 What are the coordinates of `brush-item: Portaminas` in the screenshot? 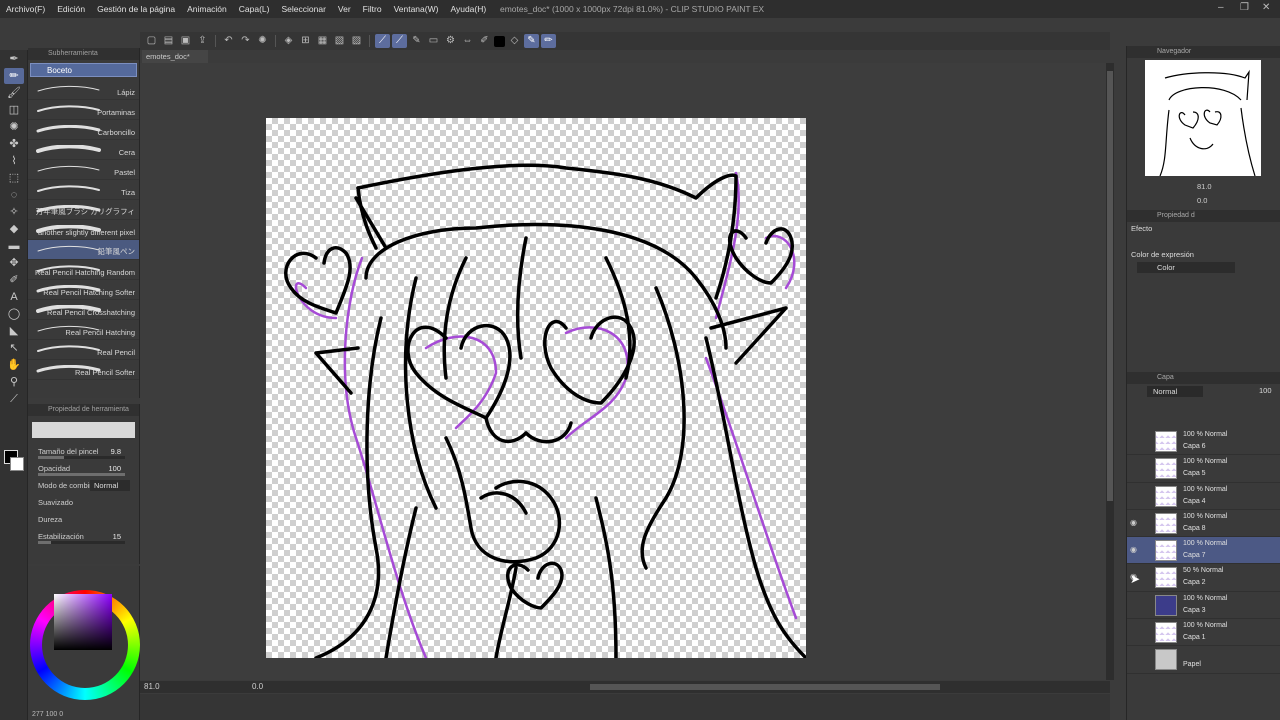 It's located at (83, 110).